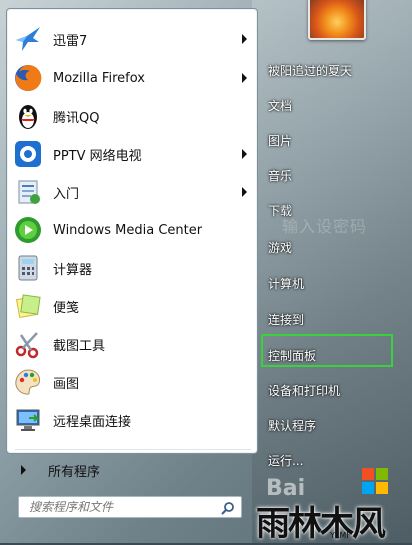  Describe the element at coordinates (124, 507) in the screenshot. I see `search-input` at that location.